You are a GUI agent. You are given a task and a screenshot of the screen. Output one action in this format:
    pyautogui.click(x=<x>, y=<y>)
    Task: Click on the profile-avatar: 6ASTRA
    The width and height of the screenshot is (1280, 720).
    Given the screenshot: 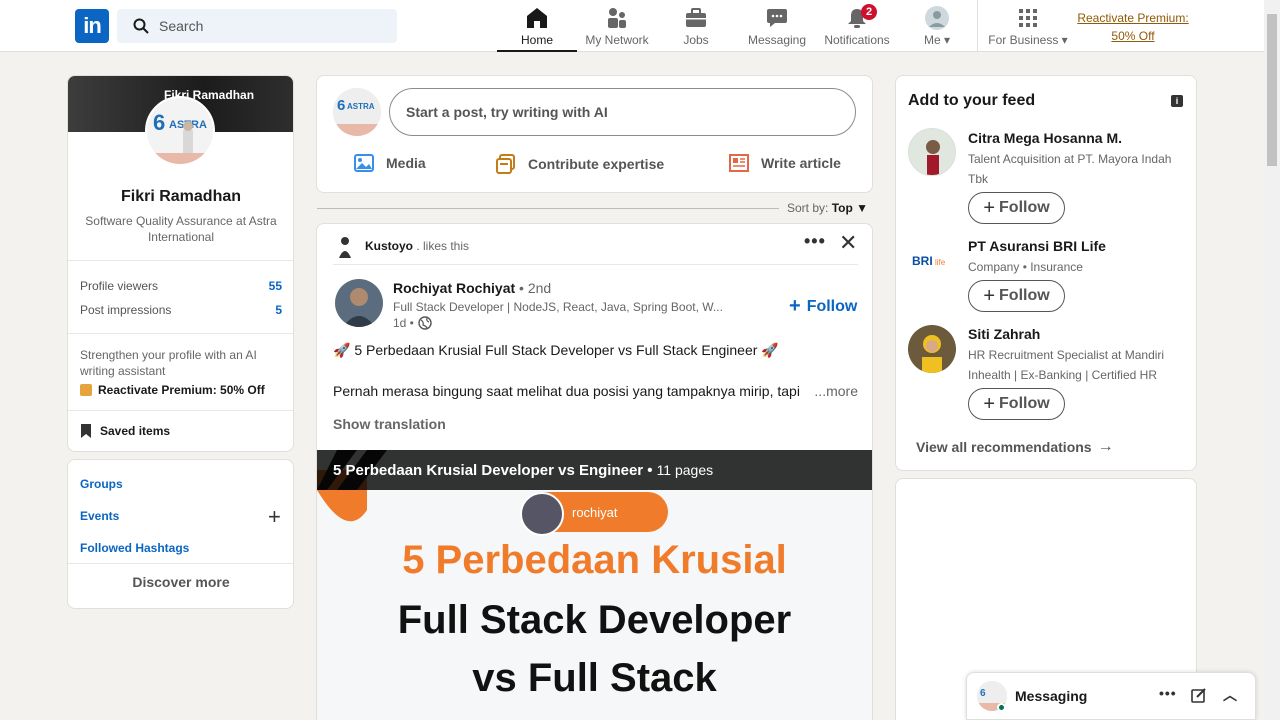 What is the action you would take?
    pyautogui.click(x=180, y=131)
    